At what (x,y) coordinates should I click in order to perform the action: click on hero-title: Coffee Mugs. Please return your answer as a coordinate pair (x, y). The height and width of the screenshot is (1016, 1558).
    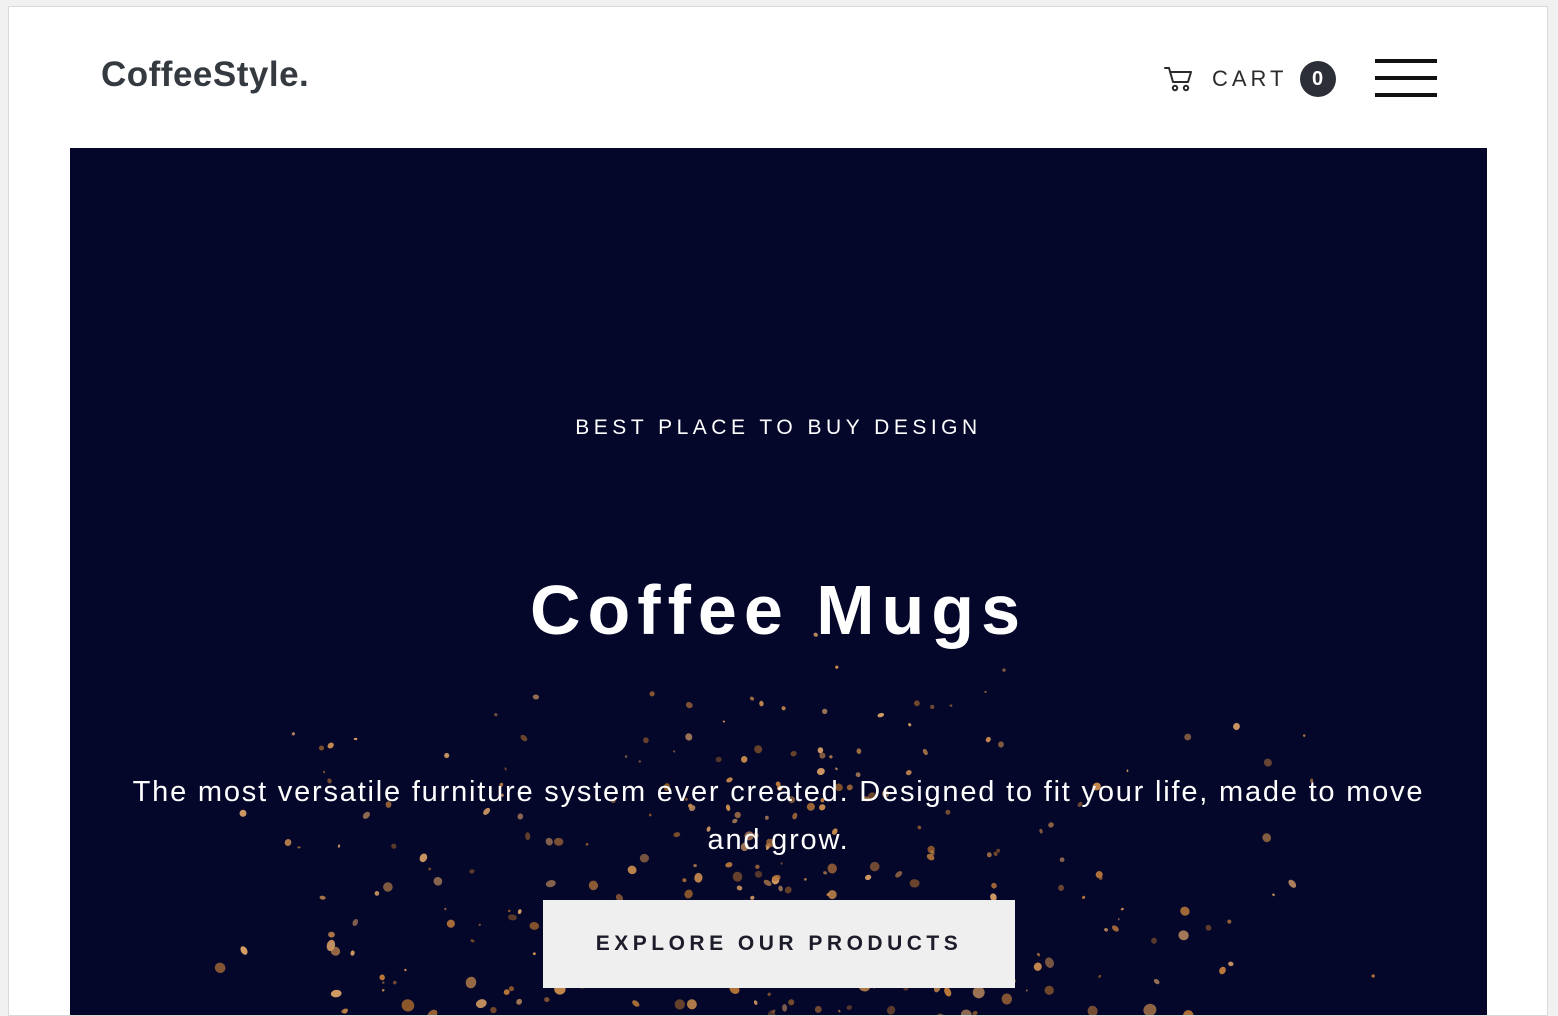
    Looking at the image, I should click on (778, 610).